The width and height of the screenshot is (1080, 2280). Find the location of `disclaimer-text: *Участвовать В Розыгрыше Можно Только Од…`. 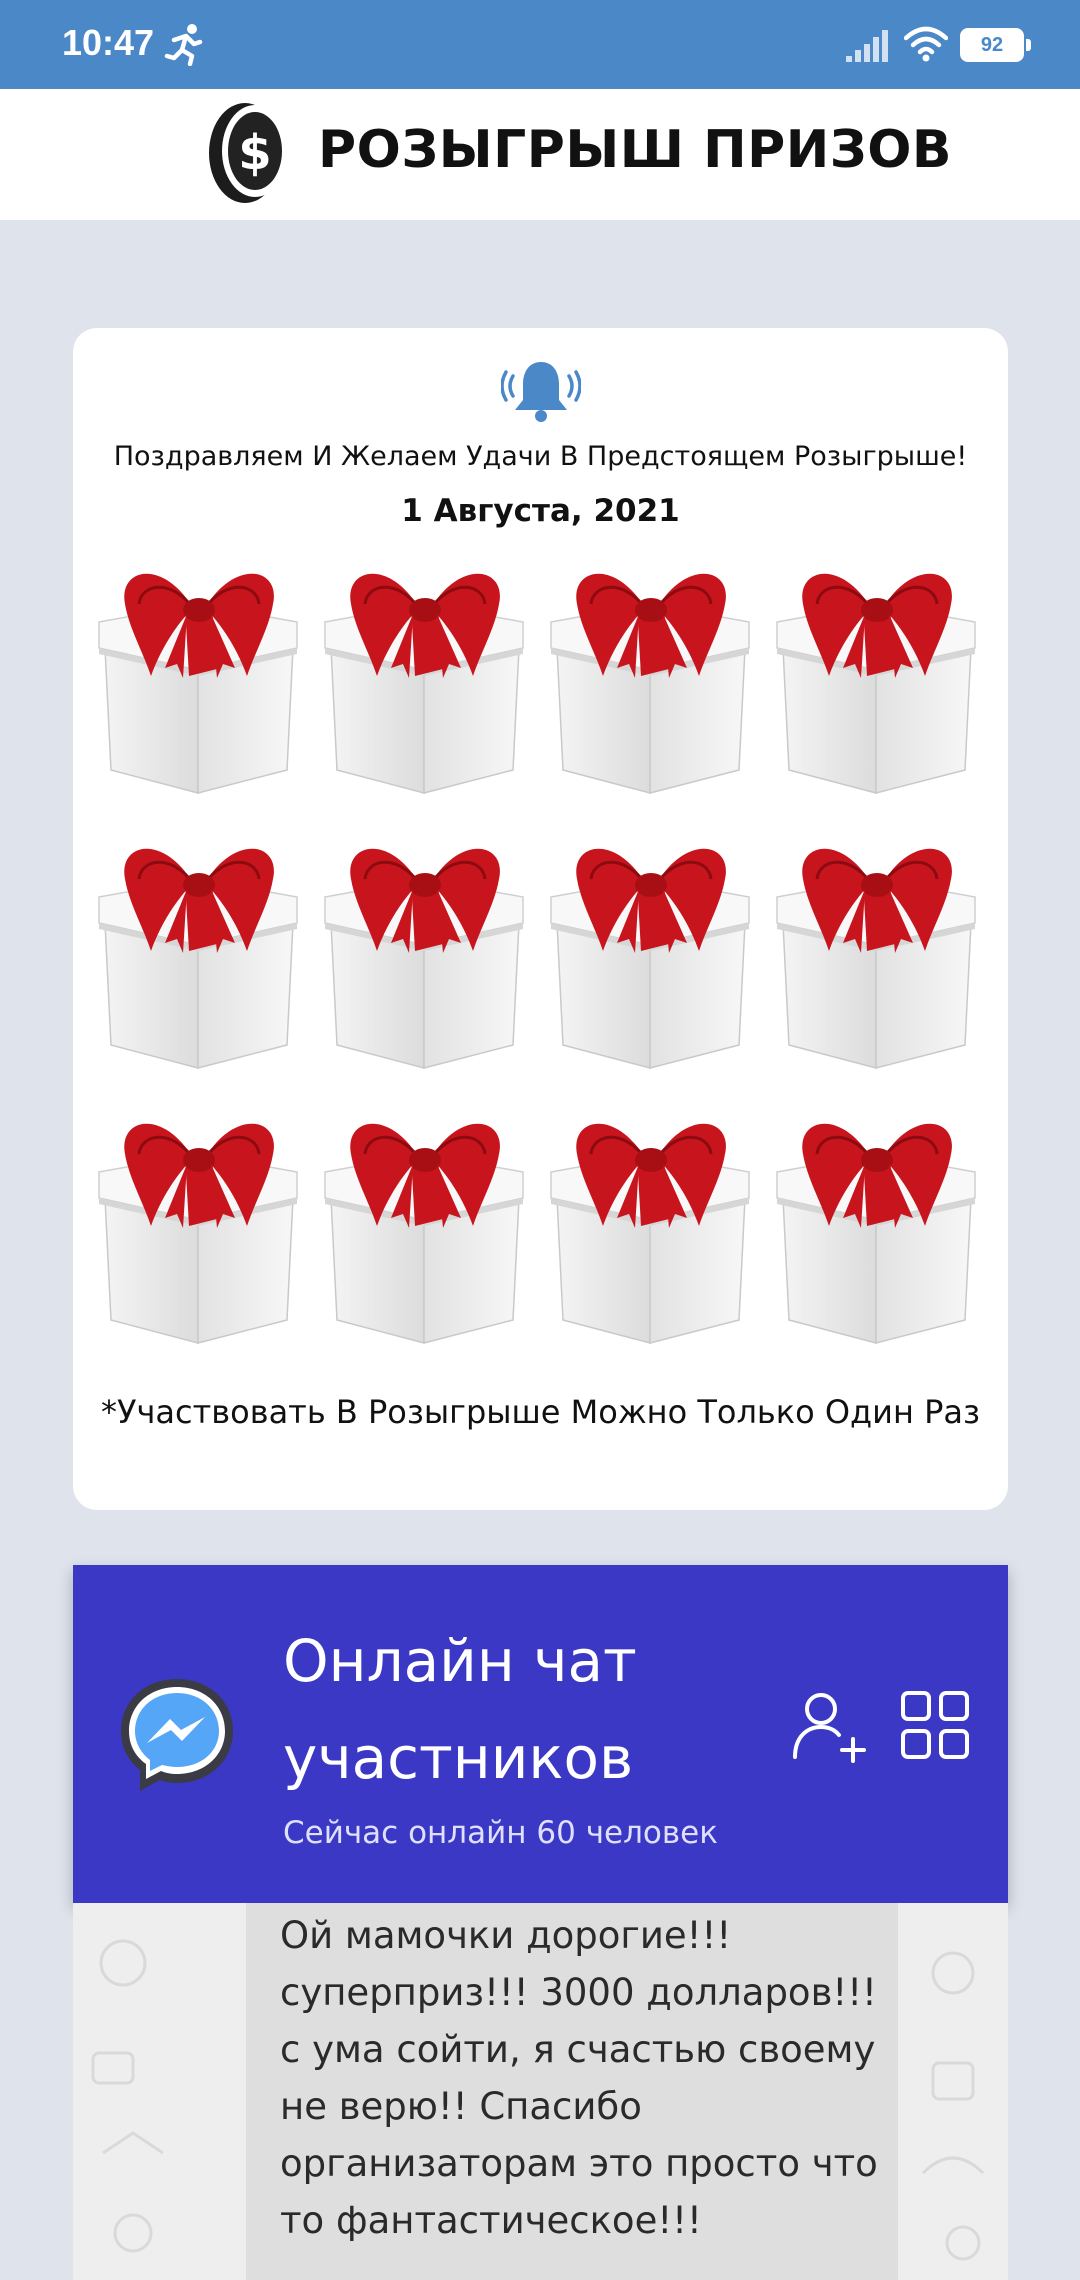

disclaimer-text: *Участвовать В Розыгрыше Можно Только Од… is located at coordinates (540, 1412).